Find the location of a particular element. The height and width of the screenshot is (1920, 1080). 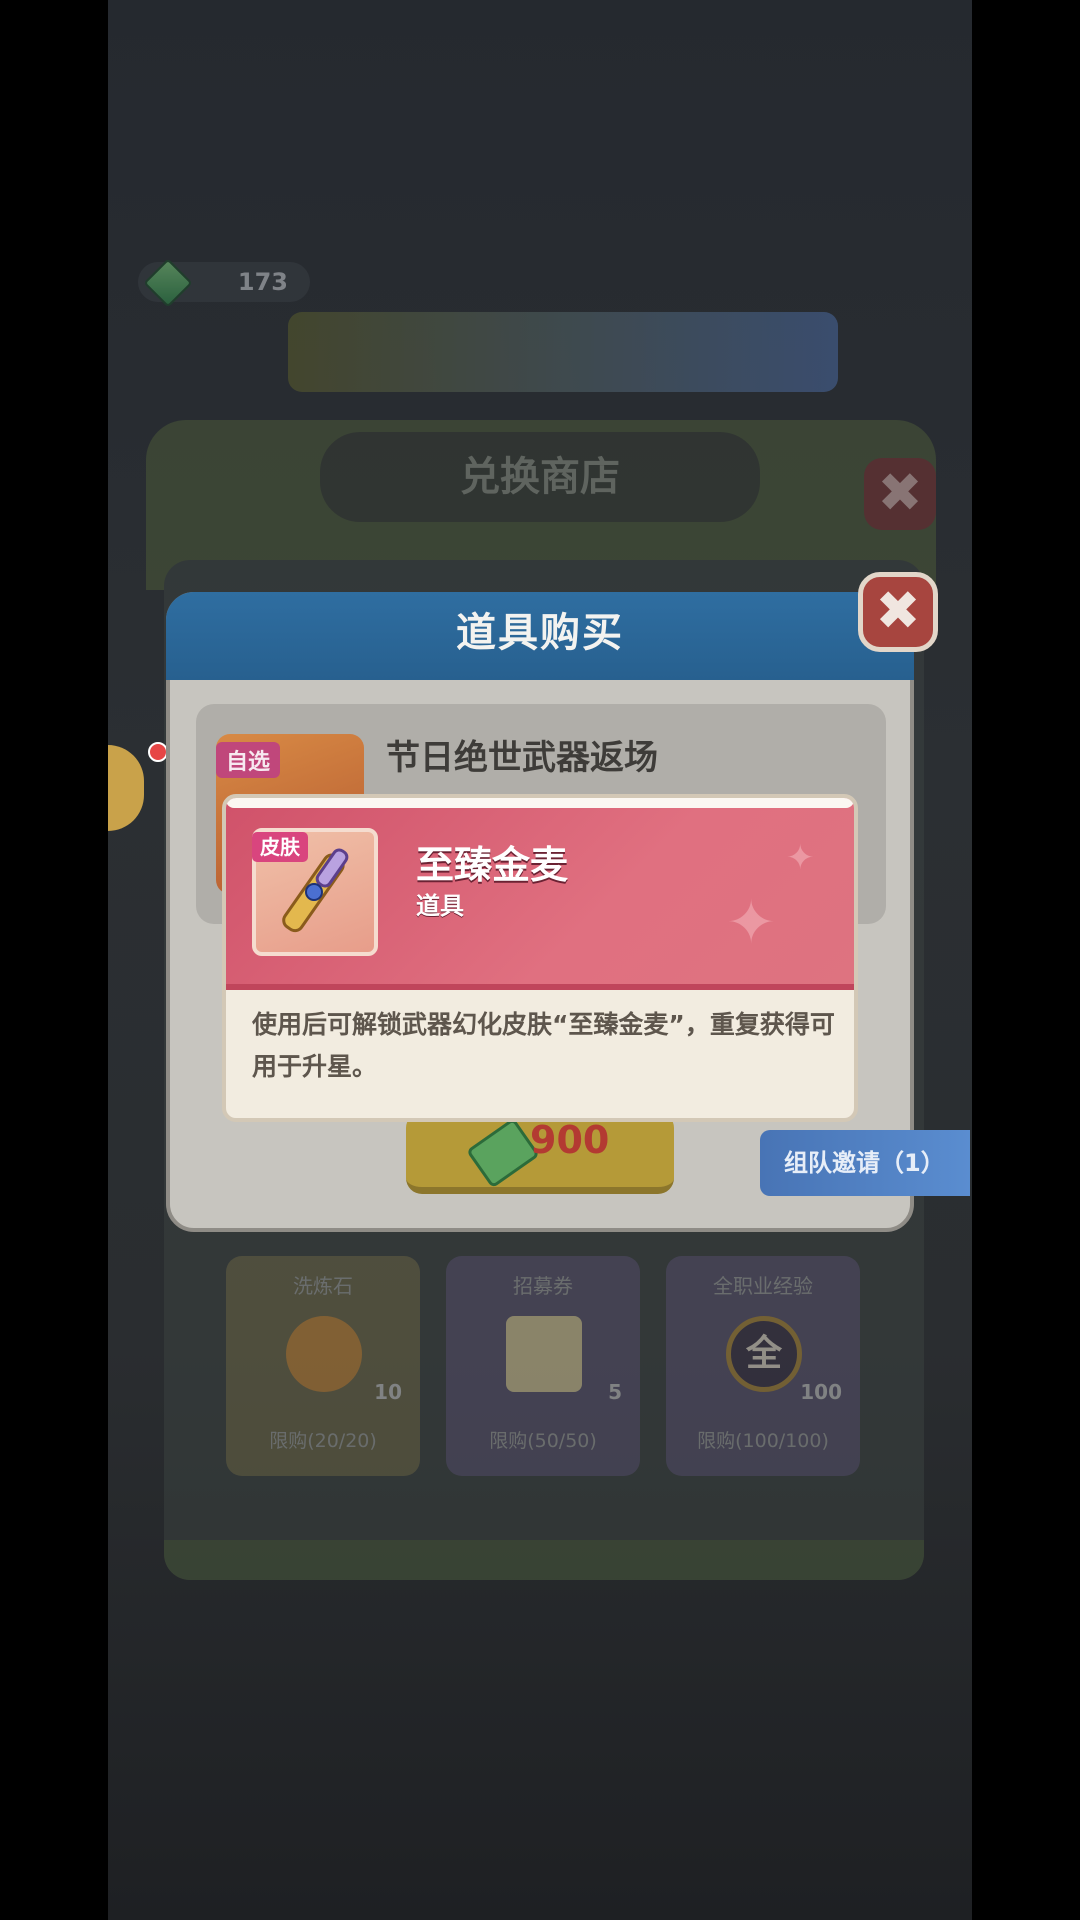

tooltip-description: 使用后可解锁武器幻化皮肤“至臻金麦”，重复获得可用于升星。 is located at coordinates (543, 1045).